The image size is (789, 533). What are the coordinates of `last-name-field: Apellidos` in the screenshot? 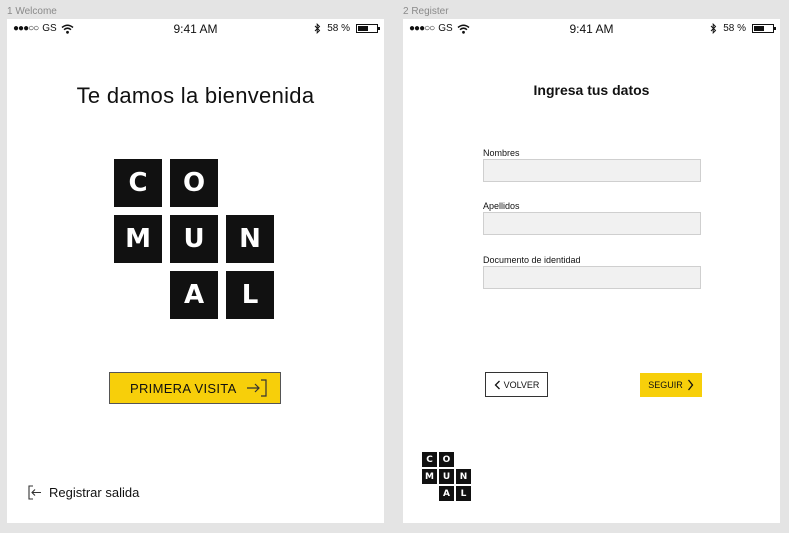 It's located at (592, 218).